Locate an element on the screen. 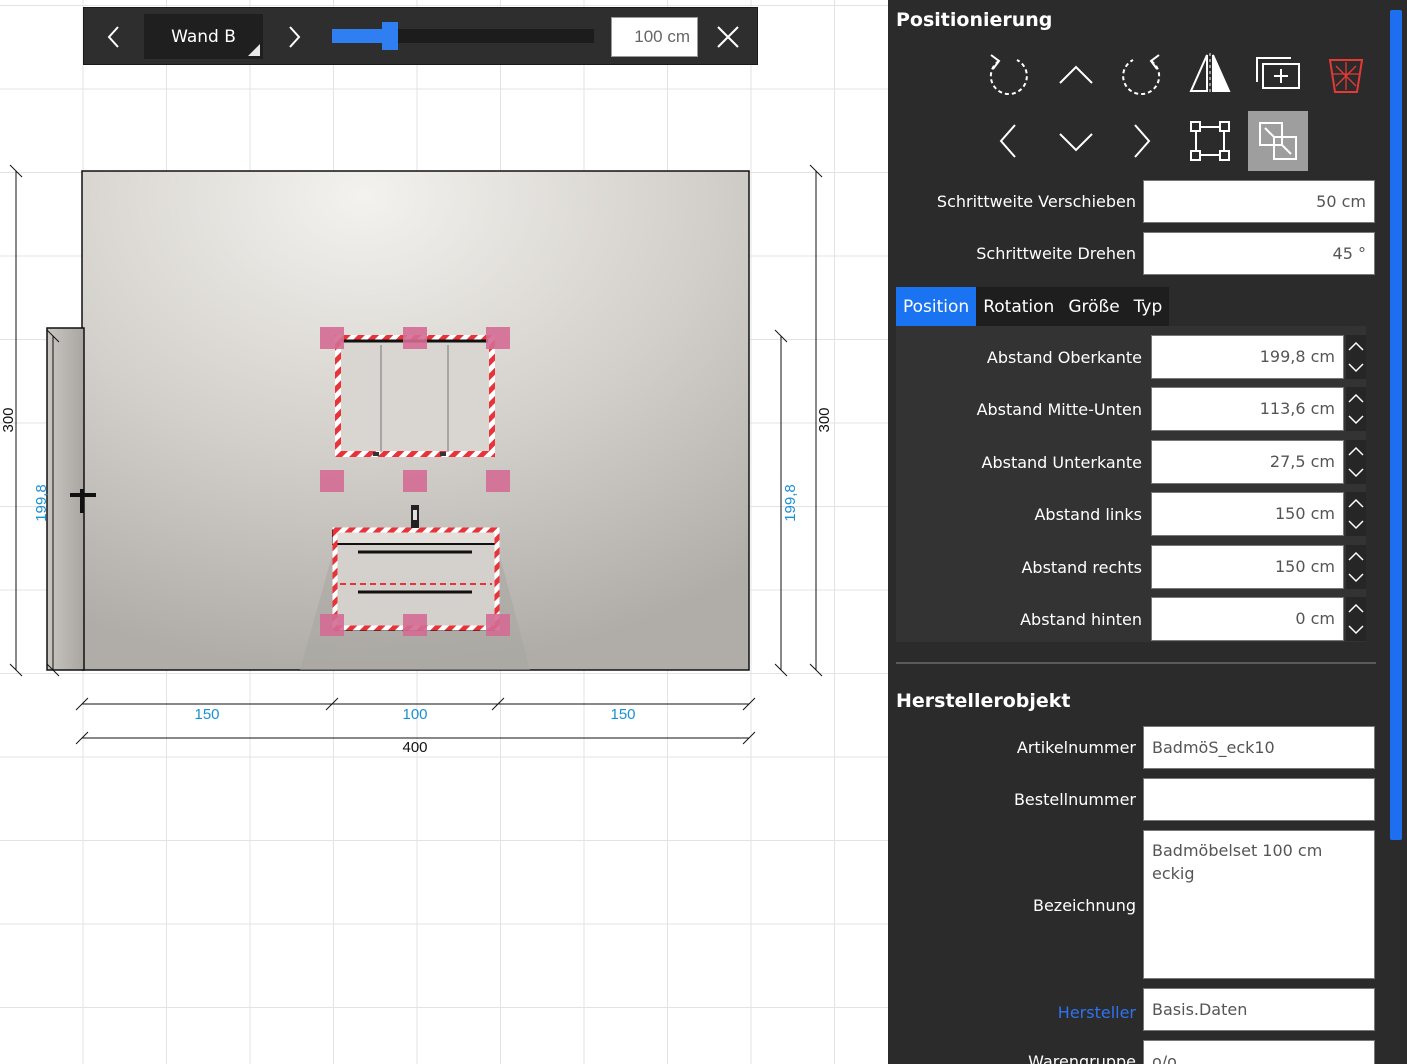  move-right-button is located at coordinates (1142, 141).